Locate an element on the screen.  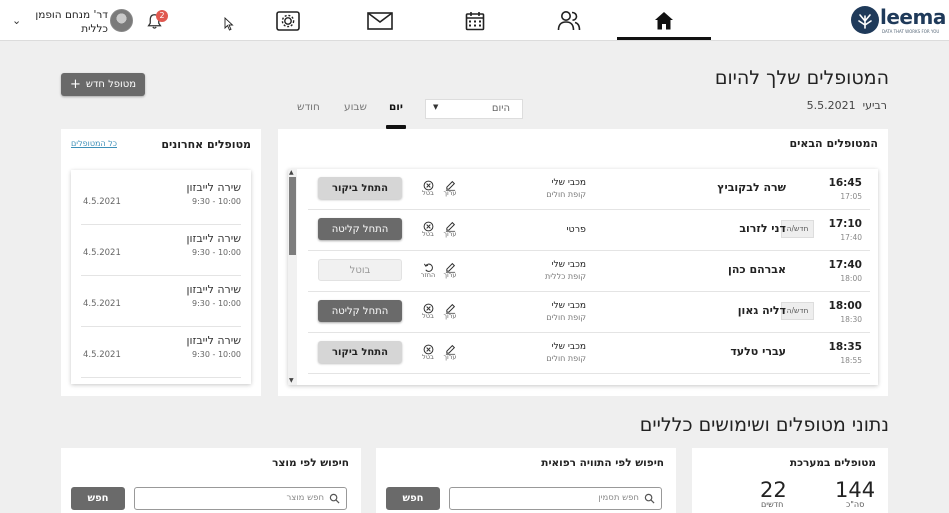
symptom-search-placeholder: חפש תסמין is located at coordinates (618, 498).